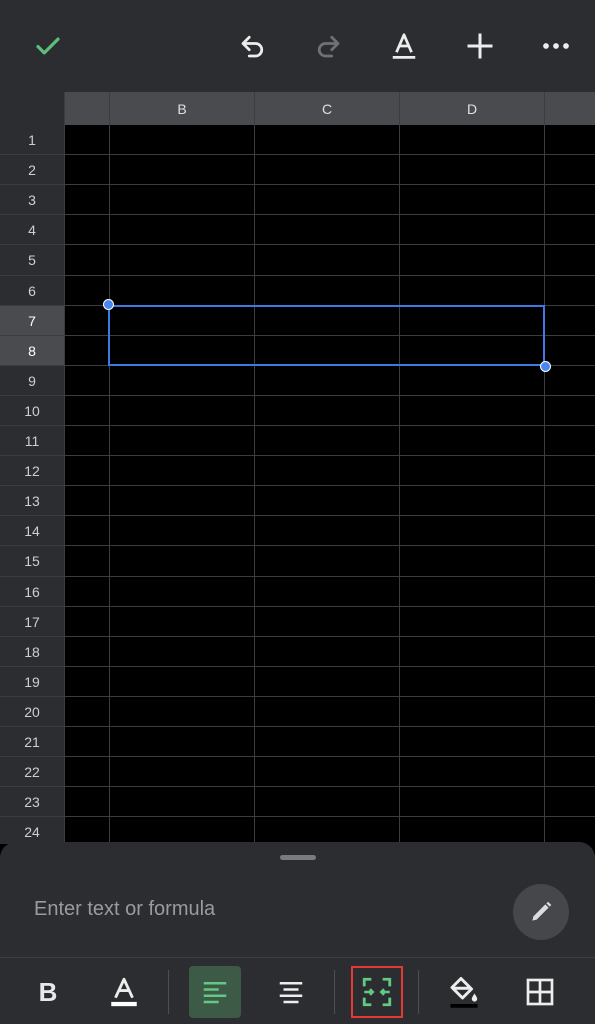 The image size is (595, 1024). I want to click on column-header-d: D, so click(472, 108).